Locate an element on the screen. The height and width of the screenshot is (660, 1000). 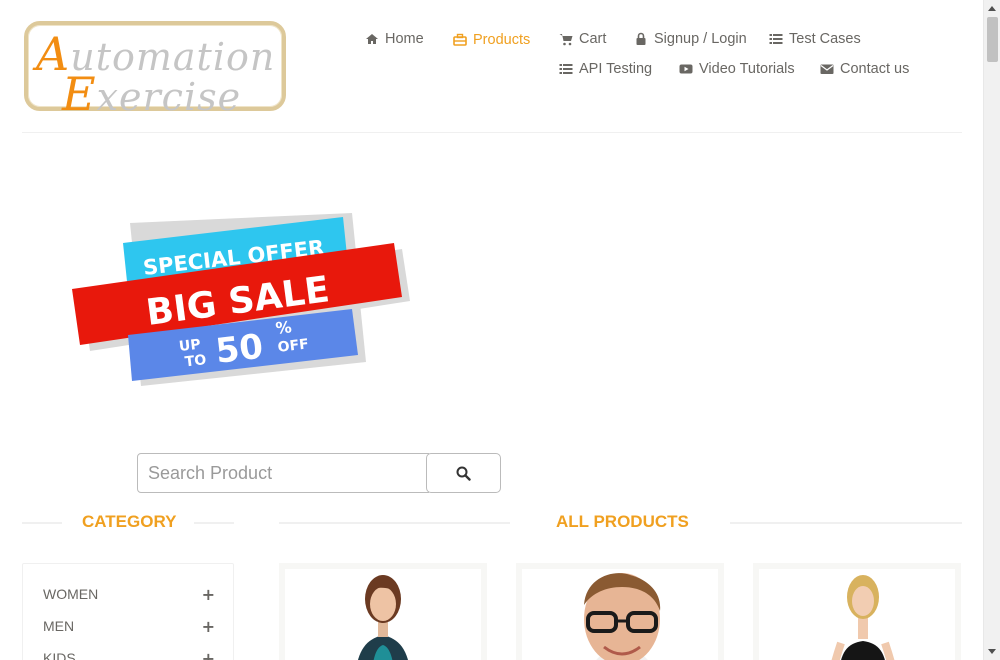
category-heading-line-right is located at coordinates (214, 523).